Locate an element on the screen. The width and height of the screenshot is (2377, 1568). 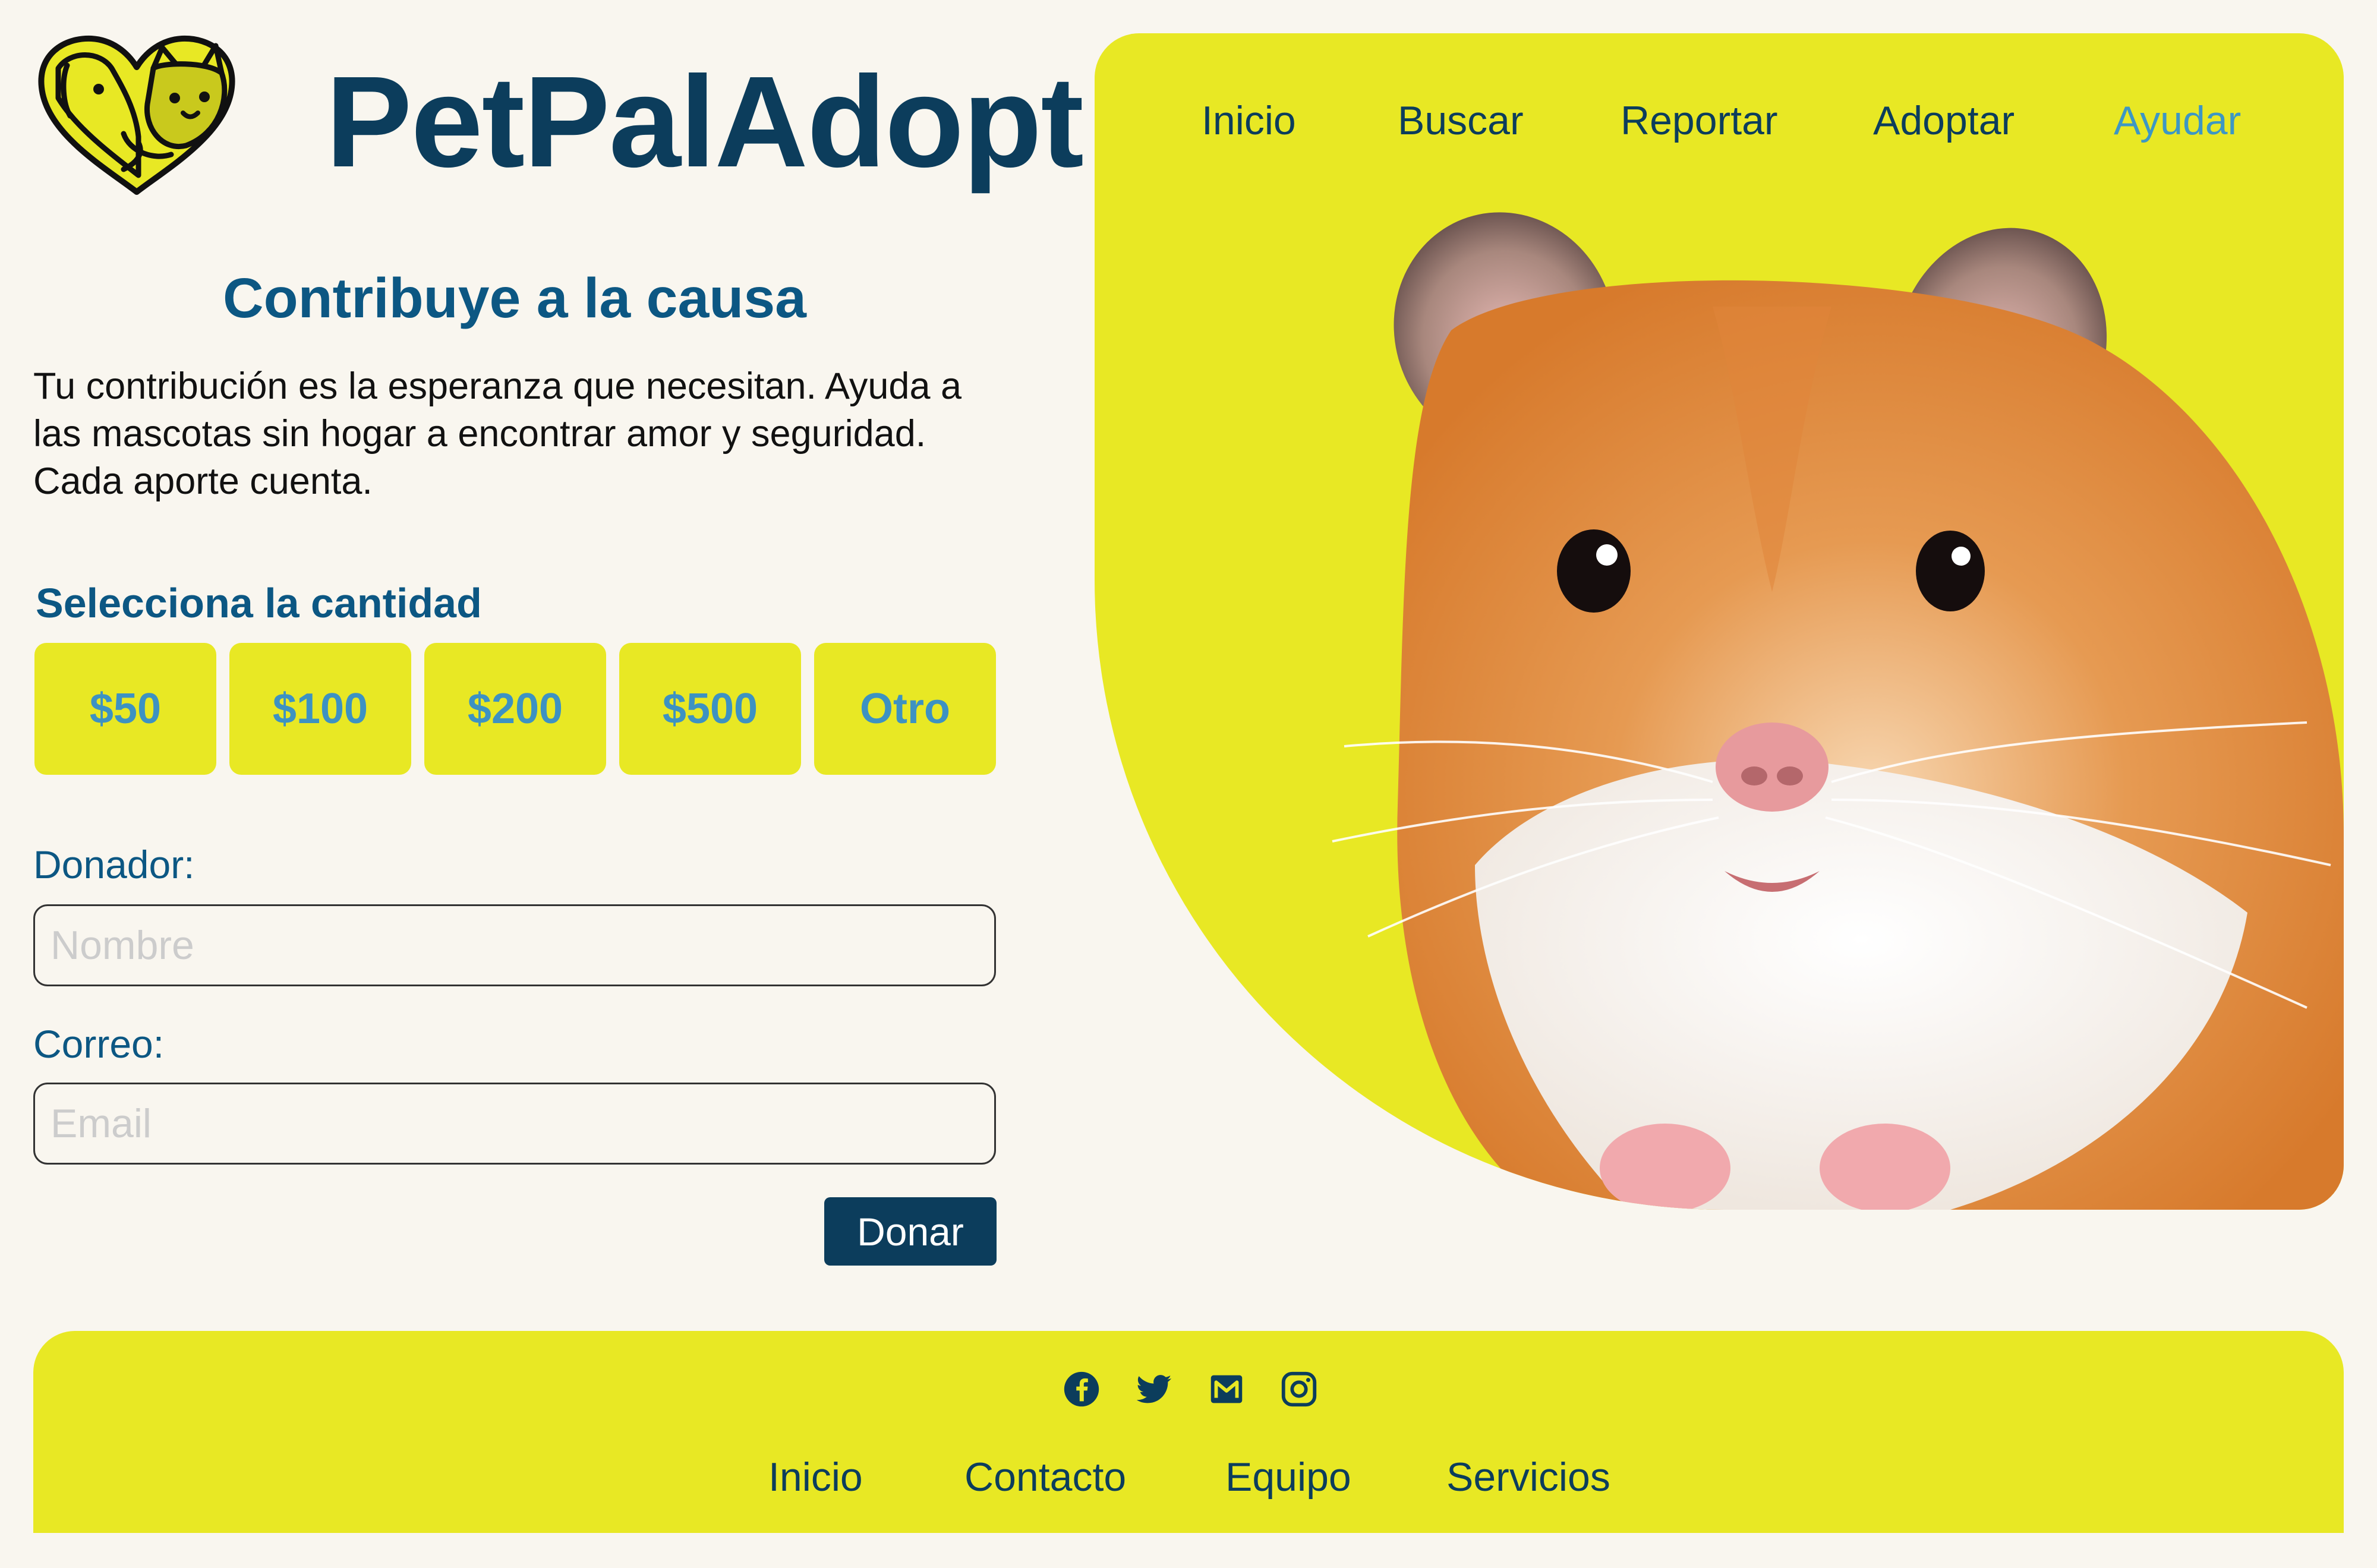
amount-label: Selecciona la cantidad is located at coordinates (259, 603).